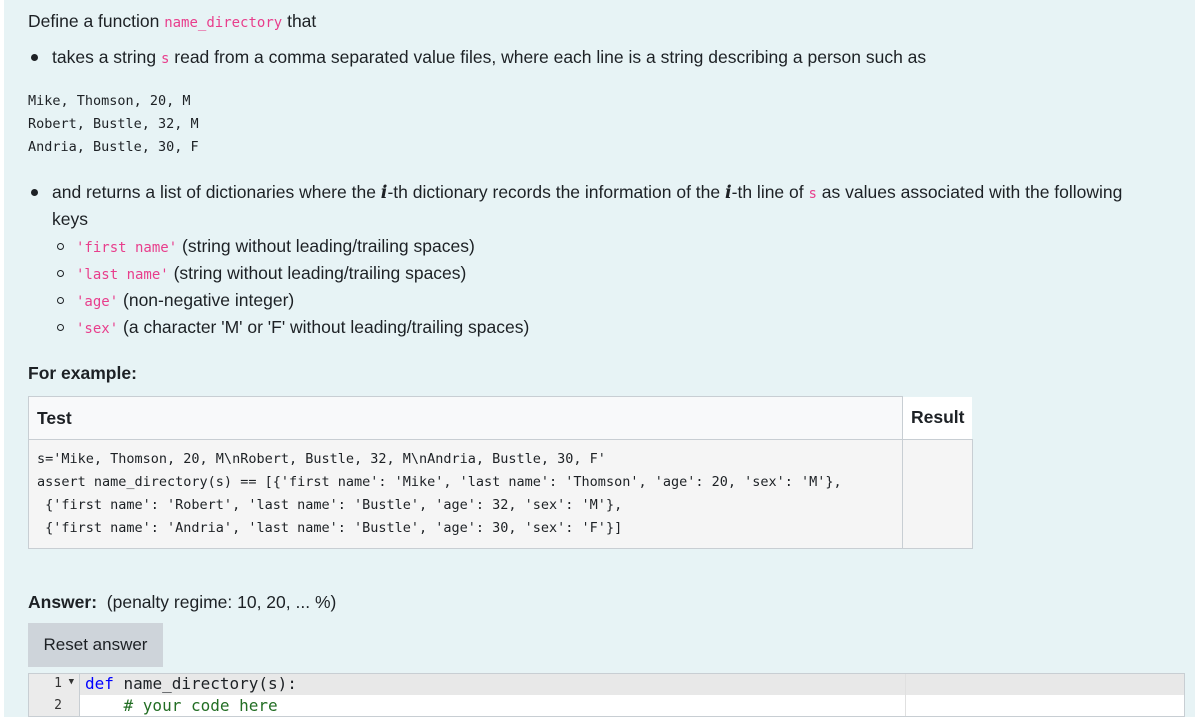  Describe the element at coordinates (97, 302) in the screenshot. I see `key-name: 'age'` at that location.